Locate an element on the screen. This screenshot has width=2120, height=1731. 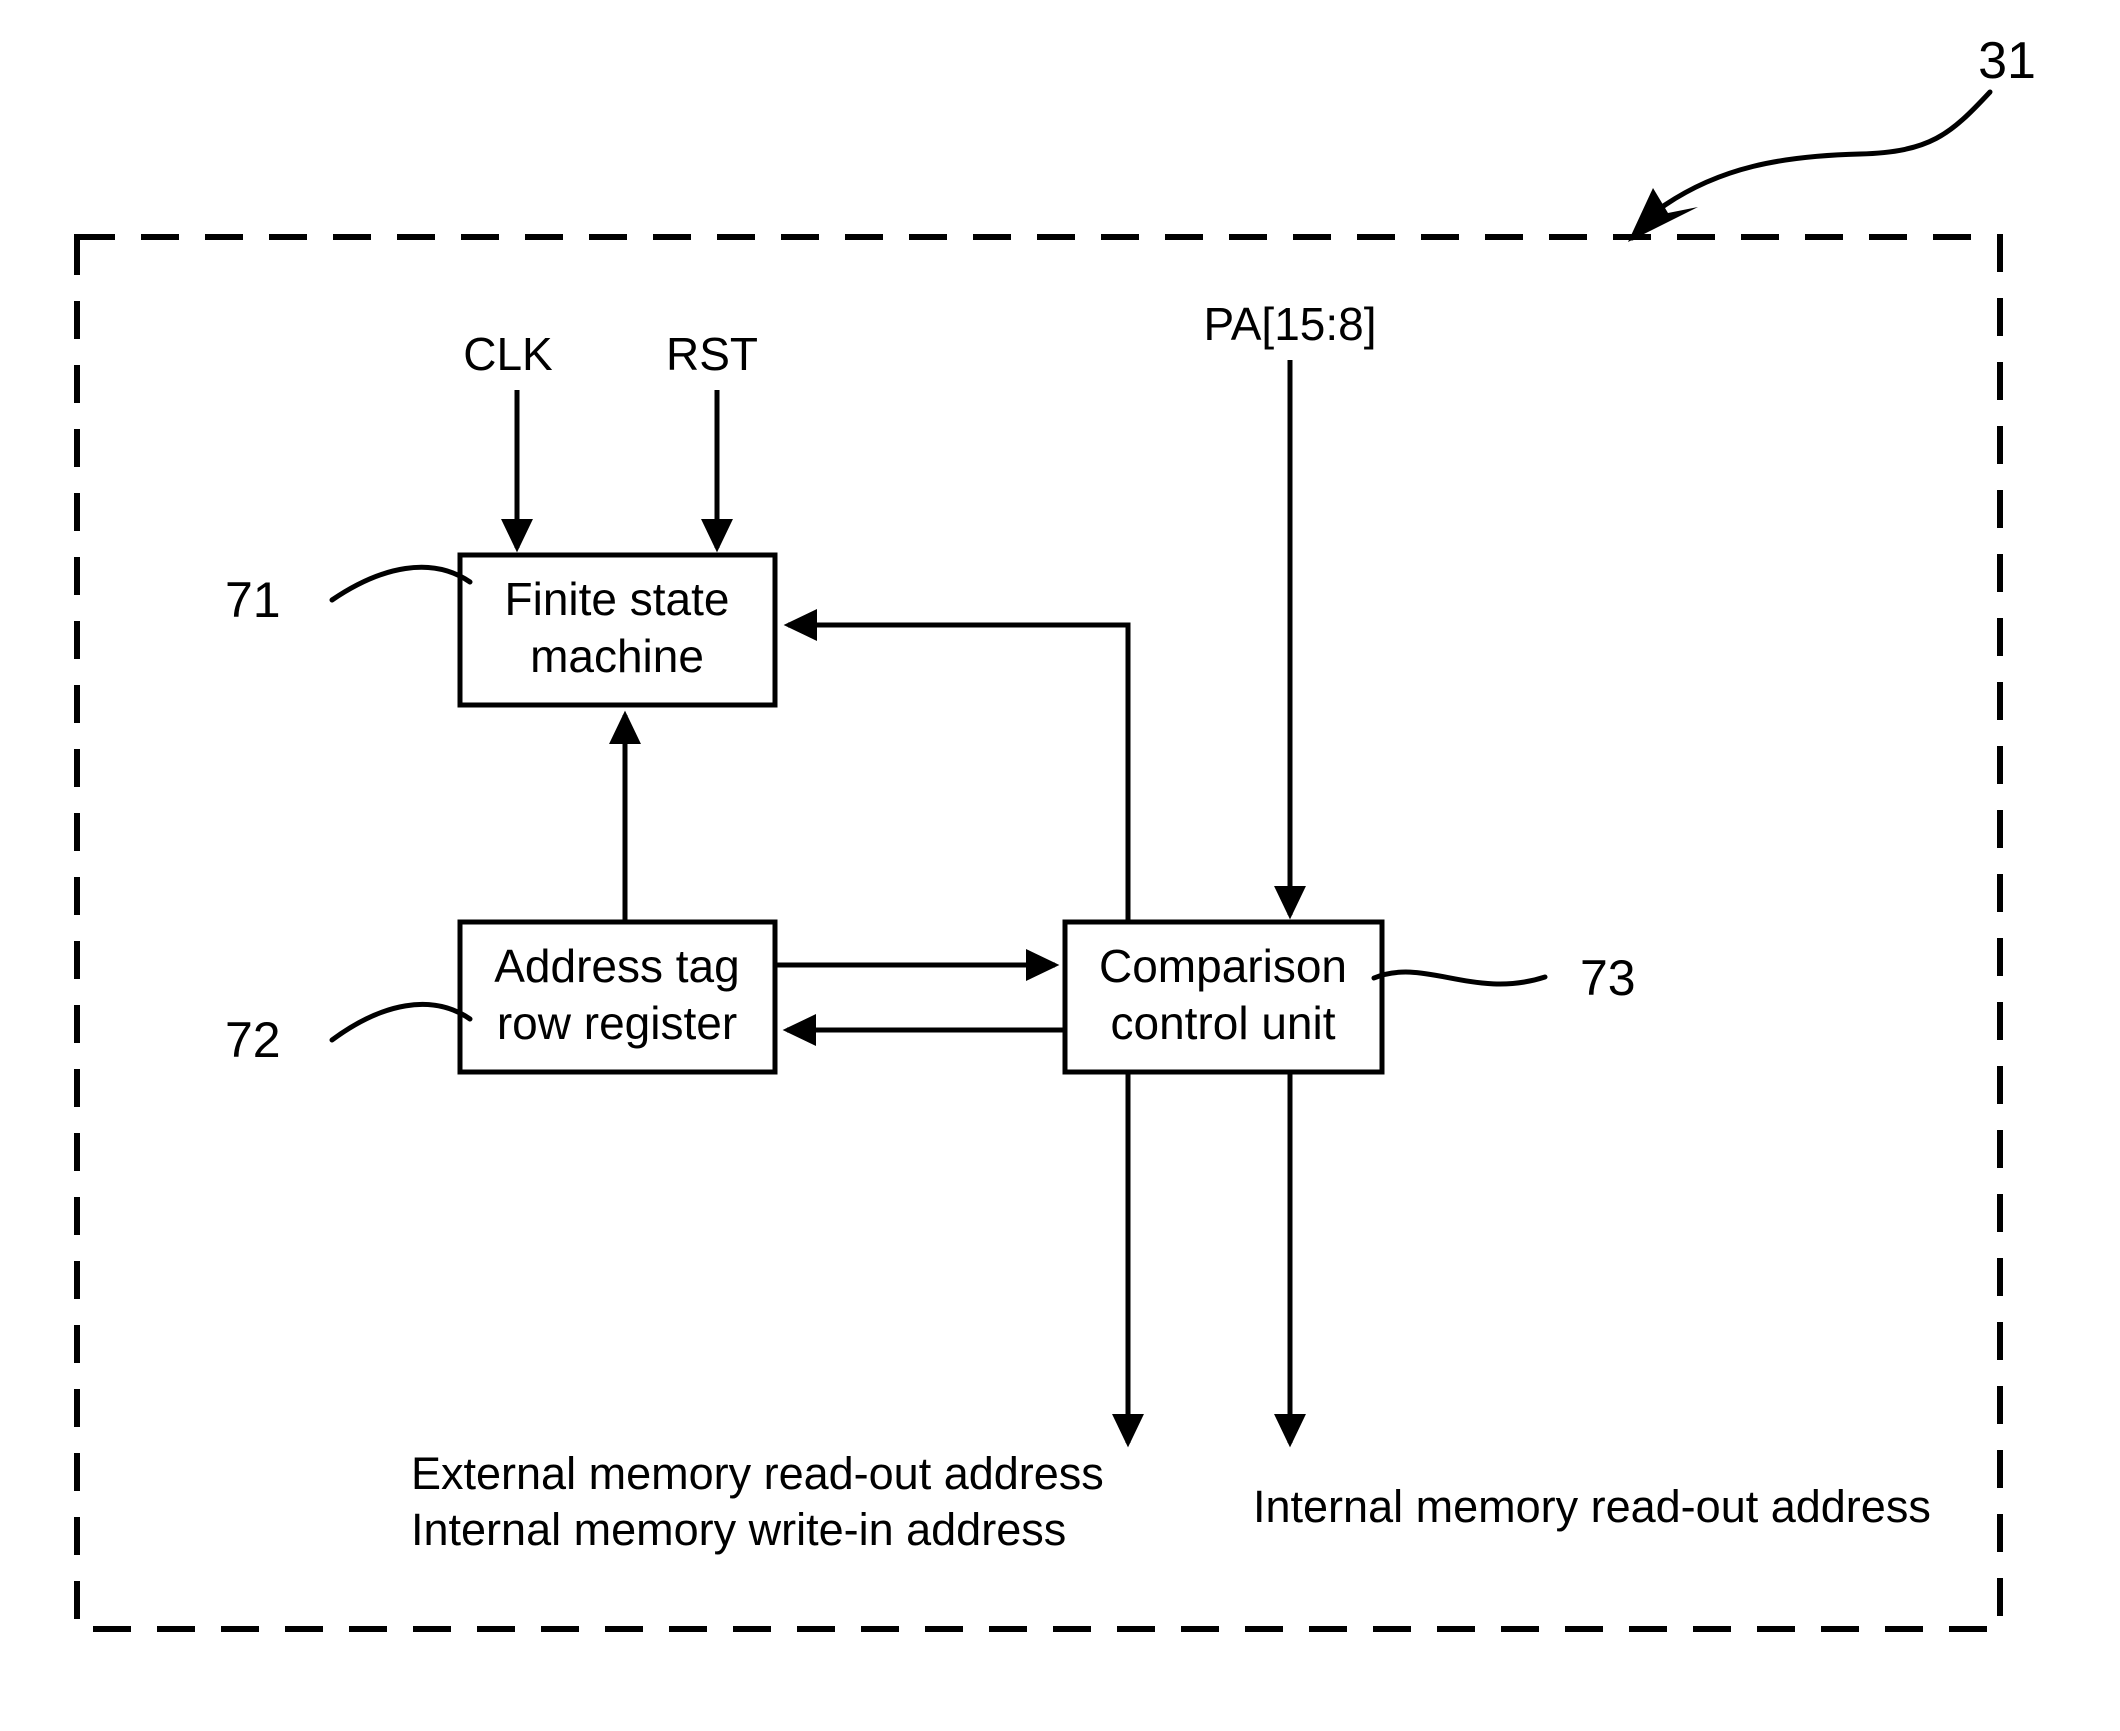
output-label-internal-write-line2: Internal memory write-in address is located at coordinates (738, 1529).